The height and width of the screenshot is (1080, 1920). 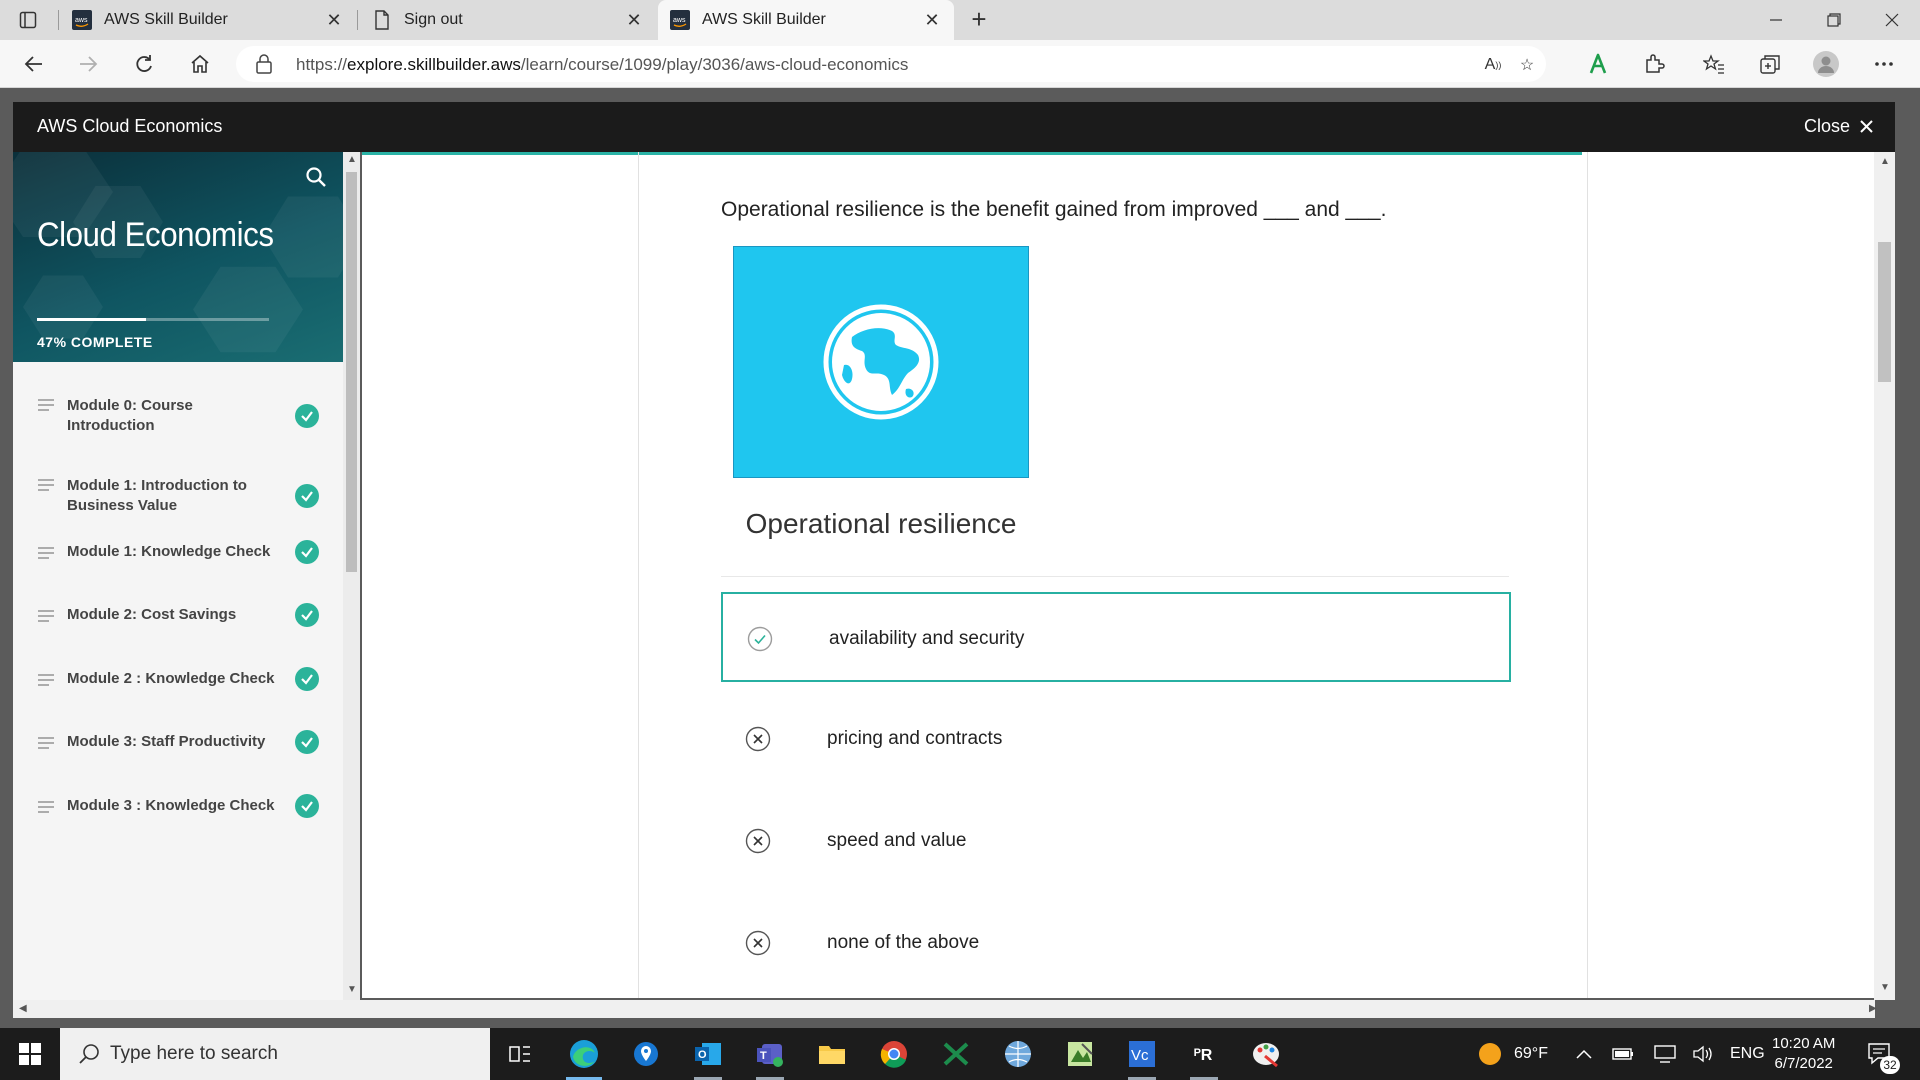 I want to click on show-hidden-icons-icon, so click(x=1584, y=1054).